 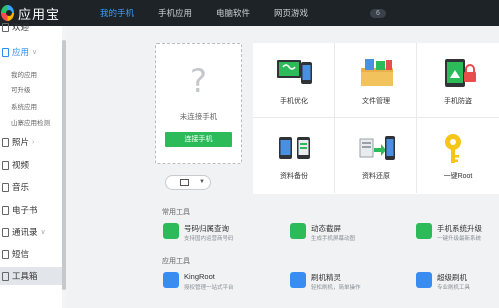 What do you see at coordinates (377, 148) in the screenshot?
I see `restore-icon` at bounding box center [377, 148].